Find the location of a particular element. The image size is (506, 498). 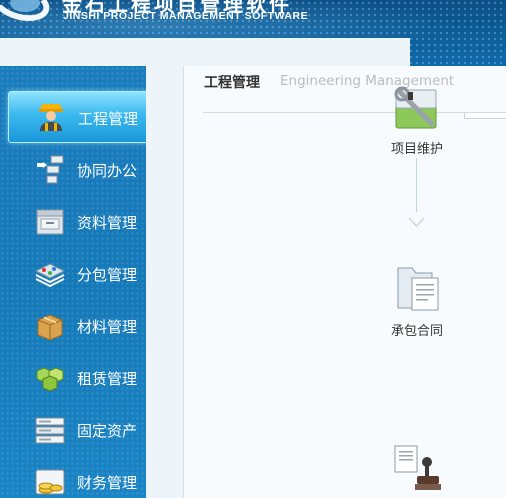

flow-node-project-maintenance: 项目维护 is located at coordinates (417, 121).